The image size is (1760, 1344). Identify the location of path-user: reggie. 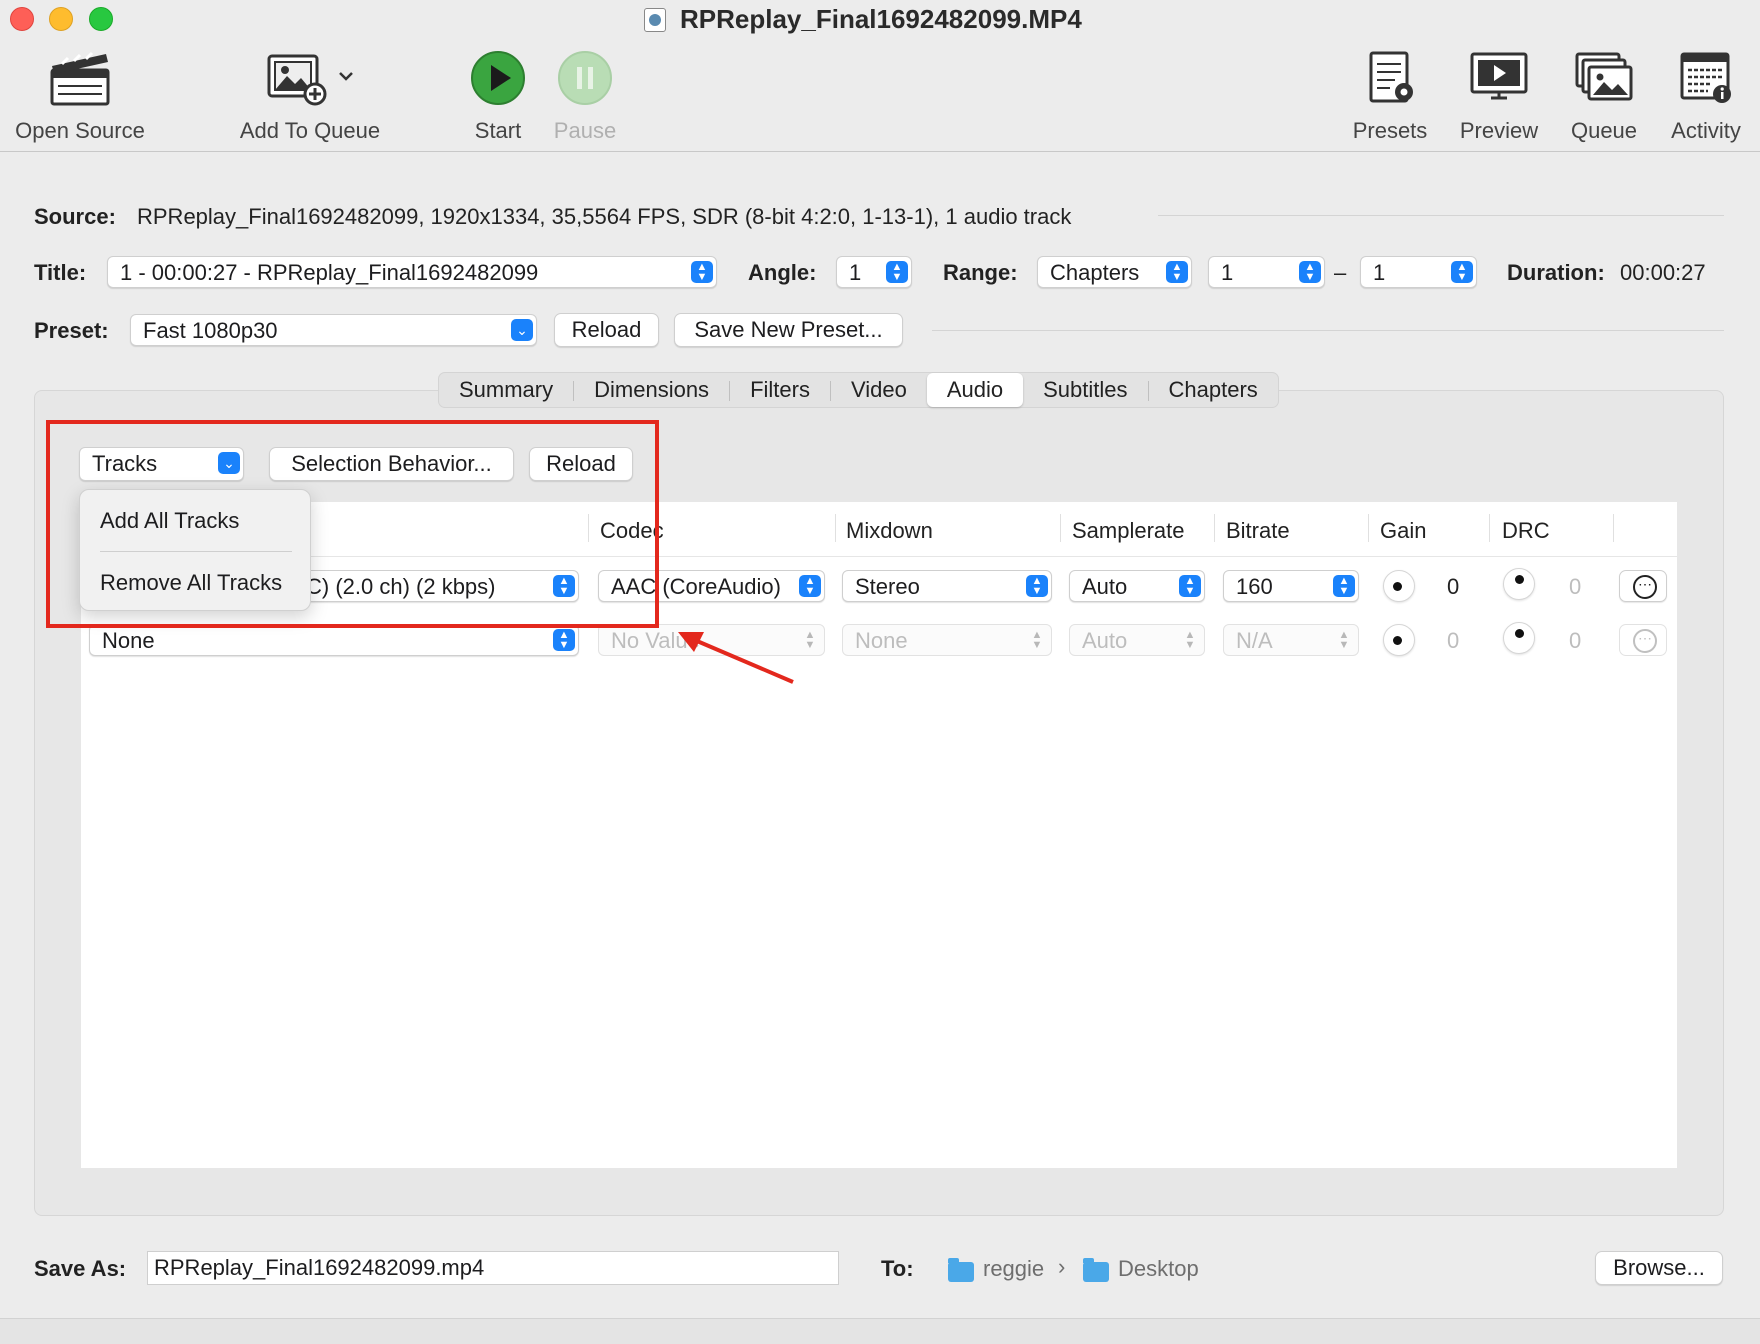
(1013, 1269).